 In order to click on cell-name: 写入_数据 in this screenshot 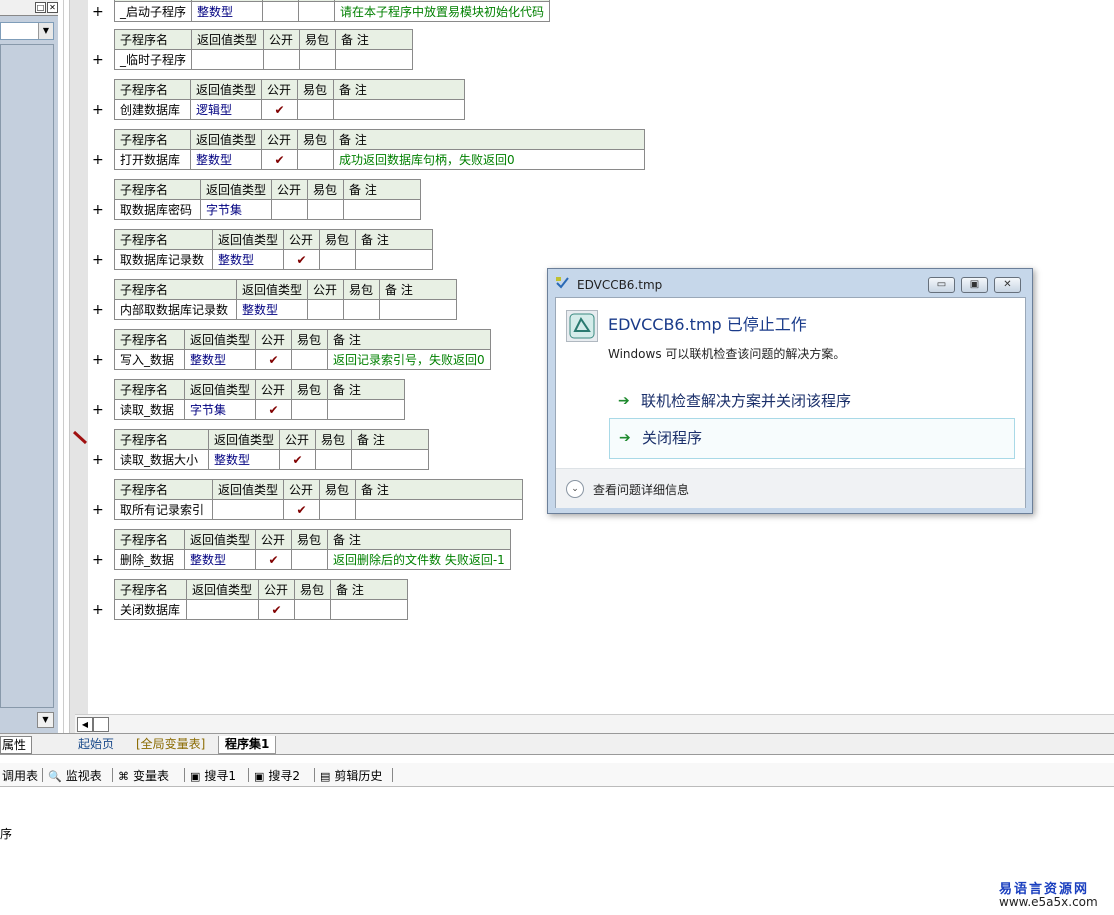, I will do `click(149, 359)`.